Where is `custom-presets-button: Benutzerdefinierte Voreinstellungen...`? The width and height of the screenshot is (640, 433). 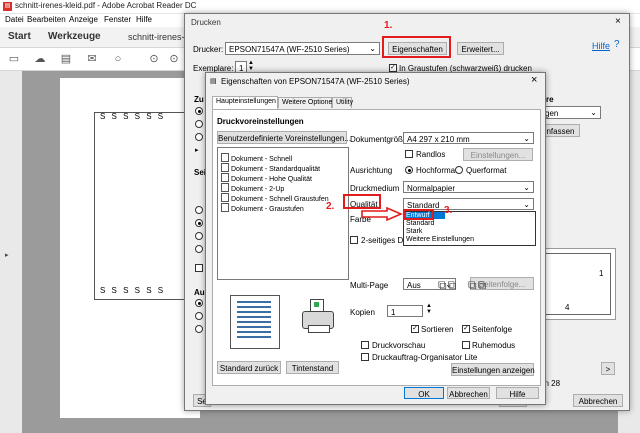 custom-presets-button: Benutzerdefinierte Voreinstellungen... is located at coordinates (284, 137).